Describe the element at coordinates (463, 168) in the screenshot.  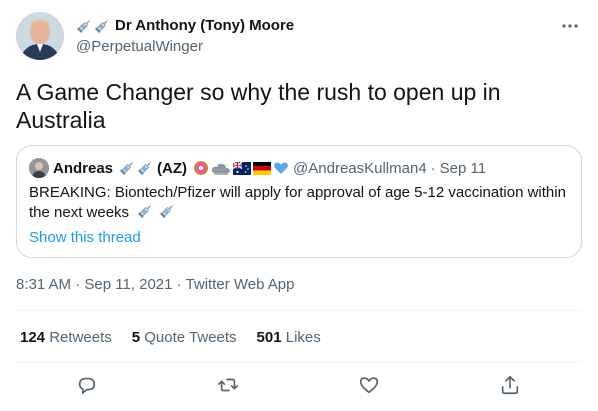
I see `quoted-date: Sep 11` at that location.